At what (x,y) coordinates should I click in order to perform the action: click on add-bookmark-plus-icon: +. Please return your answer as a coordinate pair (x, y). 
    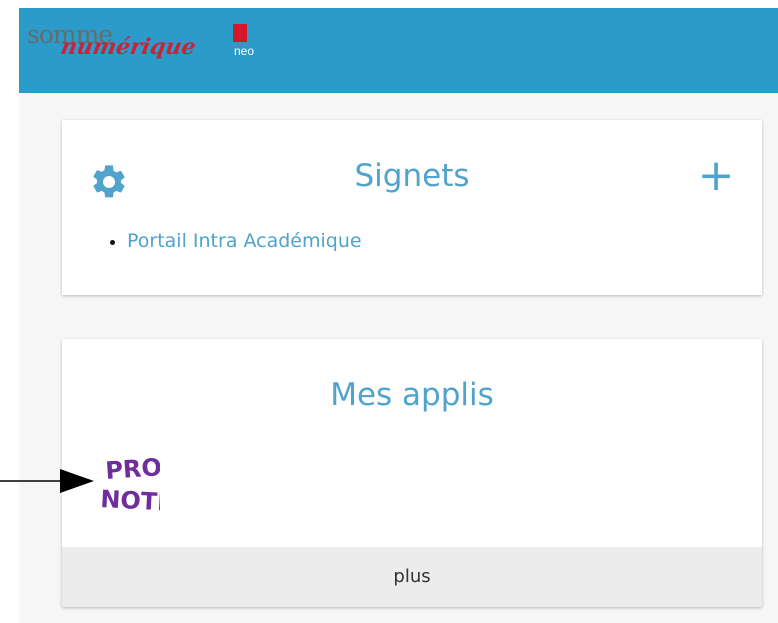
    Looking at the image, I should click on (716, 176).